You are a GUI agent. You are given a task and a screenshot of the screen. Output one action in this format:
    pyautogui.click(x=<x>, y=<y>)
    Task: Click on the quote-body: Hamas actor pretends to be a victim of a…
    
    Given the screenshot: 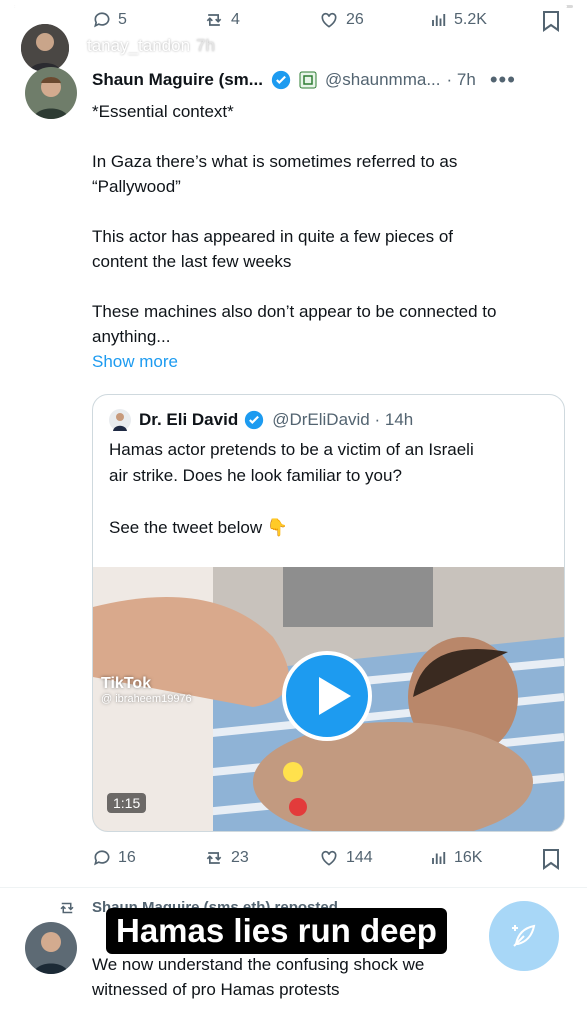 What is the action you would take?
    pyautogui.click(x=329, y=489)
    